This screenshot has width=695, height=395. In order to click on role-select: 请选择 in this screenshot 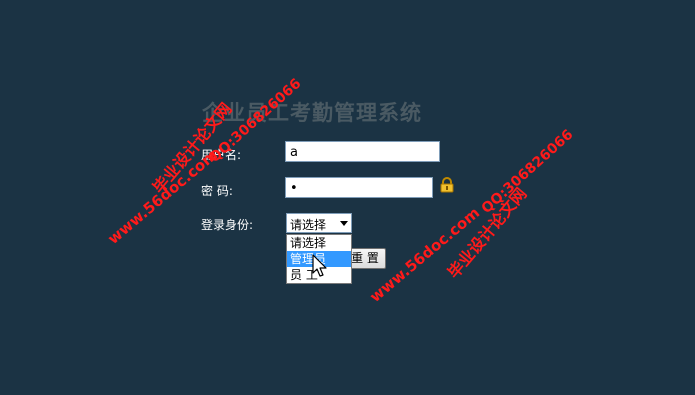, I will do `click(319, 223)`.